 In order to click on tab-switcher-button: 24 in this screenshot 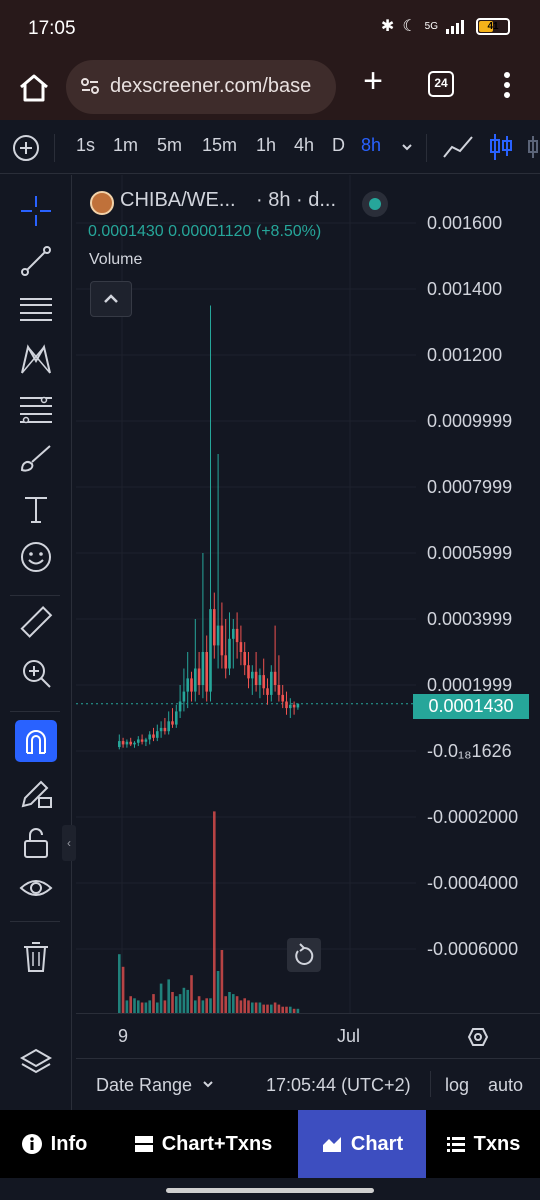, I will do `click(441, 84)`.